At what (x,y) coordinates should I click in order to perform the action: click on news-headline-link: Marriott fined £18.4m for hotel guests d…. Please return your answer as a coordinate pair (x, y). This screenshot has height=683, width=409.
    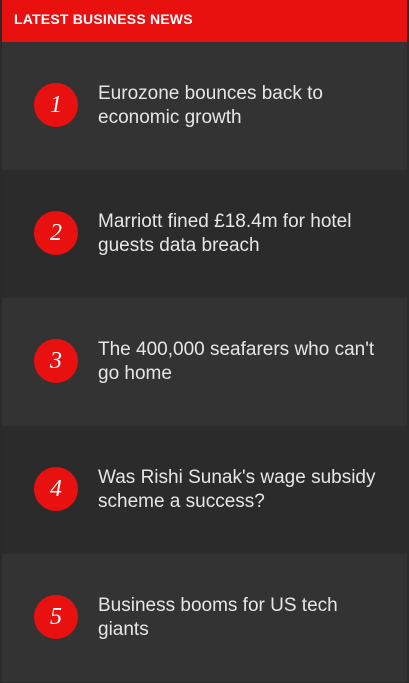
    Looking at the image, I should click on (243, 234).